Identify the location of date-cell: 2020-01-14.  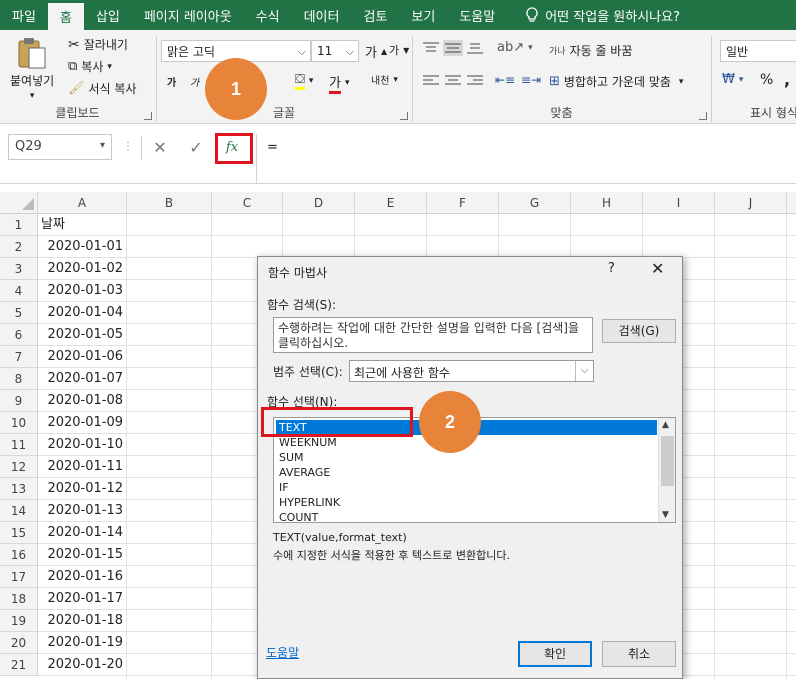
(82, 533).